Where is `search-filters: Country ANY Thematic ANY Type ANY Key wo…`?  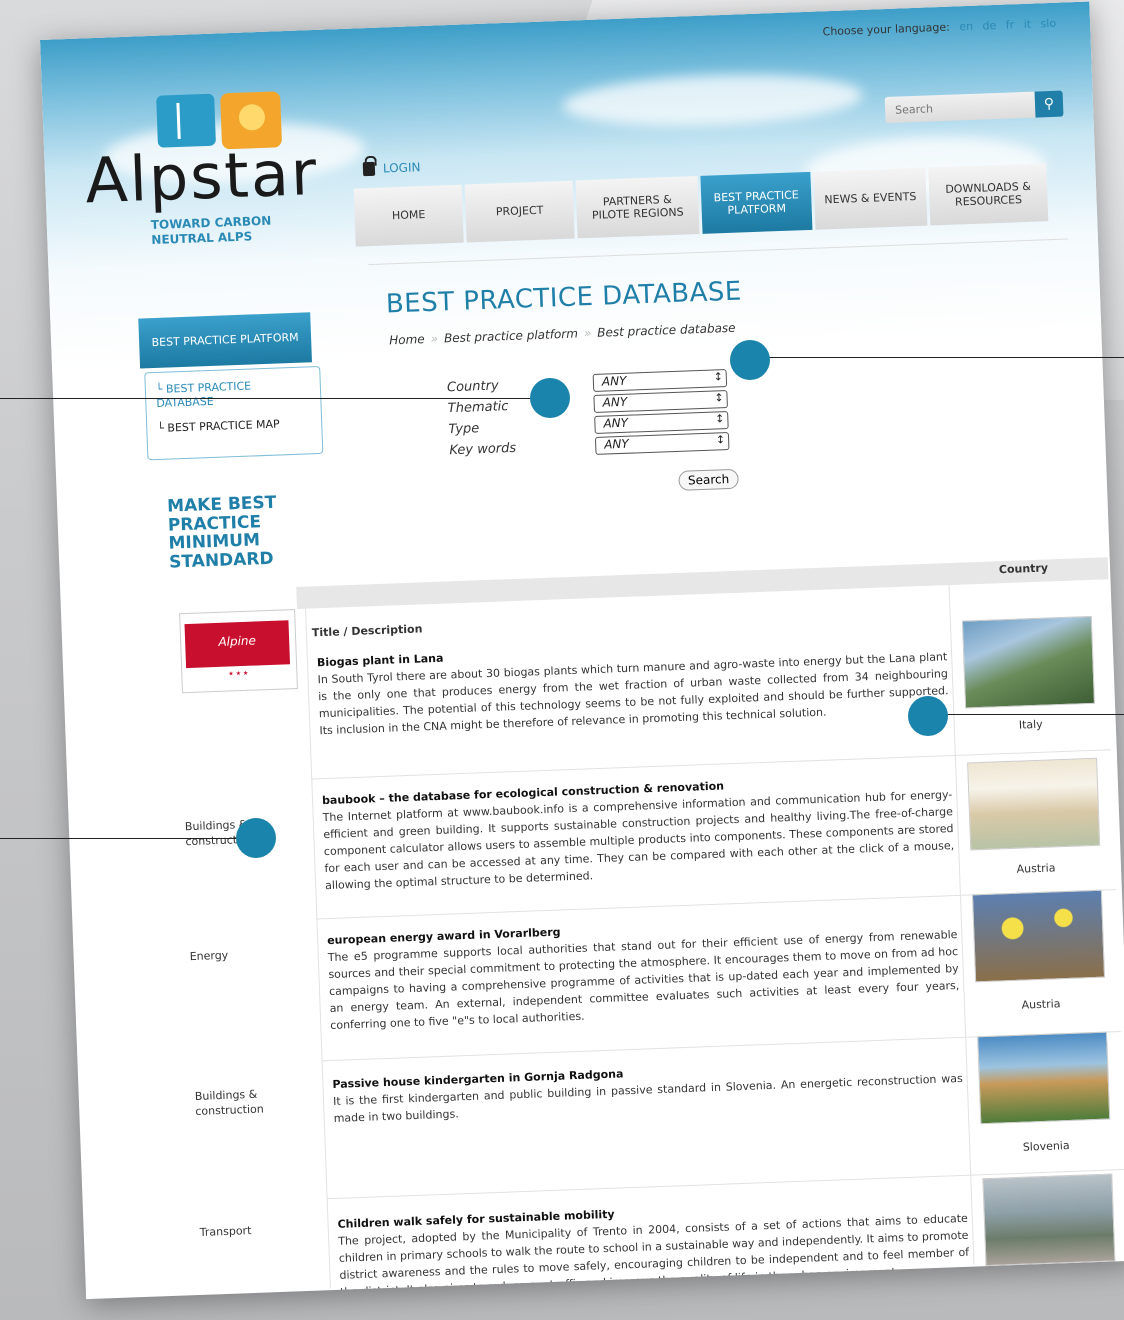 search-filters: Country ANY Thematic ANY Type ANY Key wo… is located at coordinates (593, 433).